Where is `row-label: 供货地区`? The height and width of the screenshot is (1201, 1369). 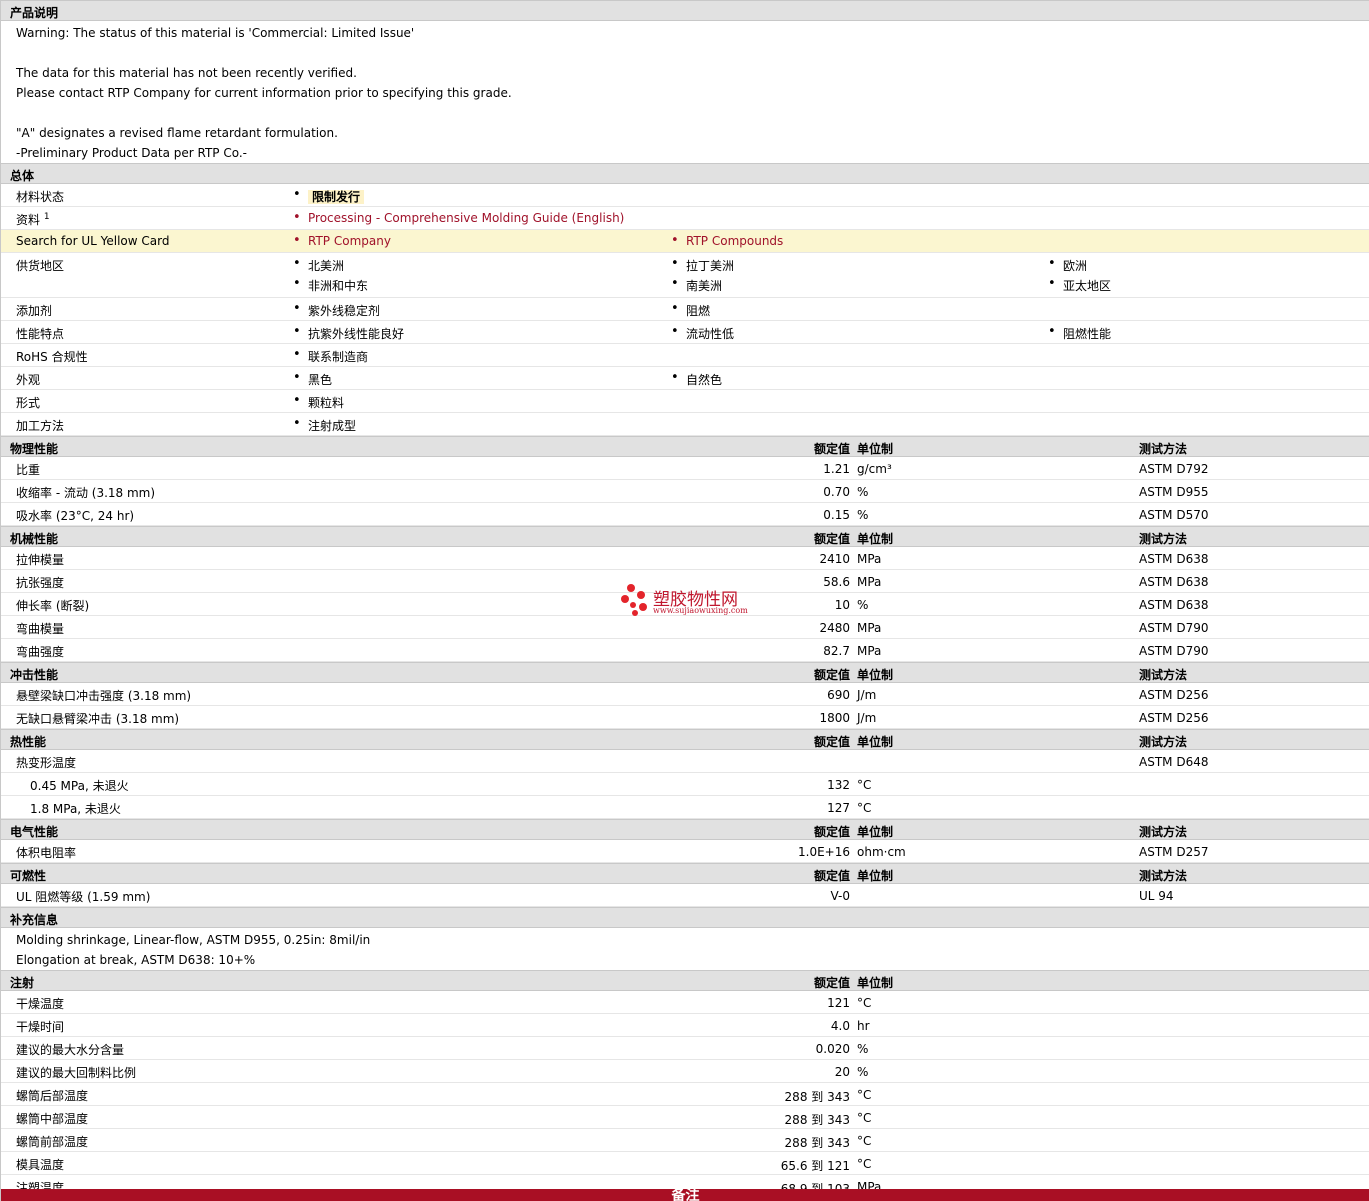 row-label: 供货地区 is located at coordinates (40, 266).